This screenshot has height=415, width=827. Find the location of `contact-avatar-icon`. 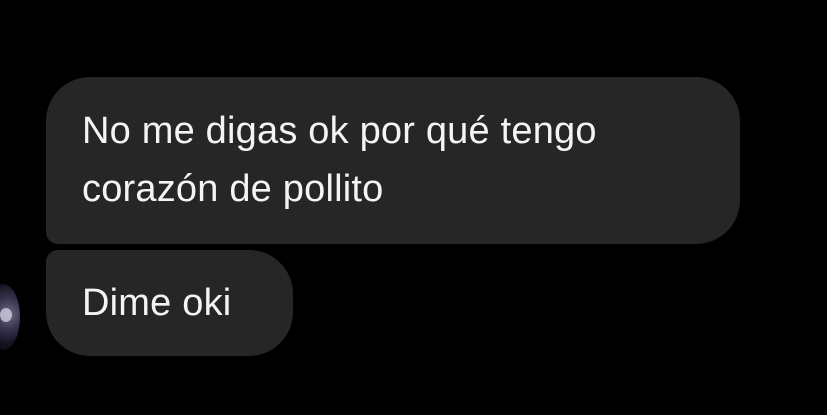

contact-avatar-icon is located at coordinates (10, 317).